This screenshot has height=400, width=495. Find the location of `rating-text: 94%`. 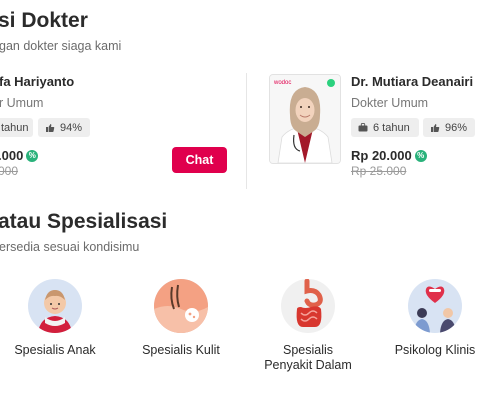

rating-text: 94% is located at coordinates (71, 127).